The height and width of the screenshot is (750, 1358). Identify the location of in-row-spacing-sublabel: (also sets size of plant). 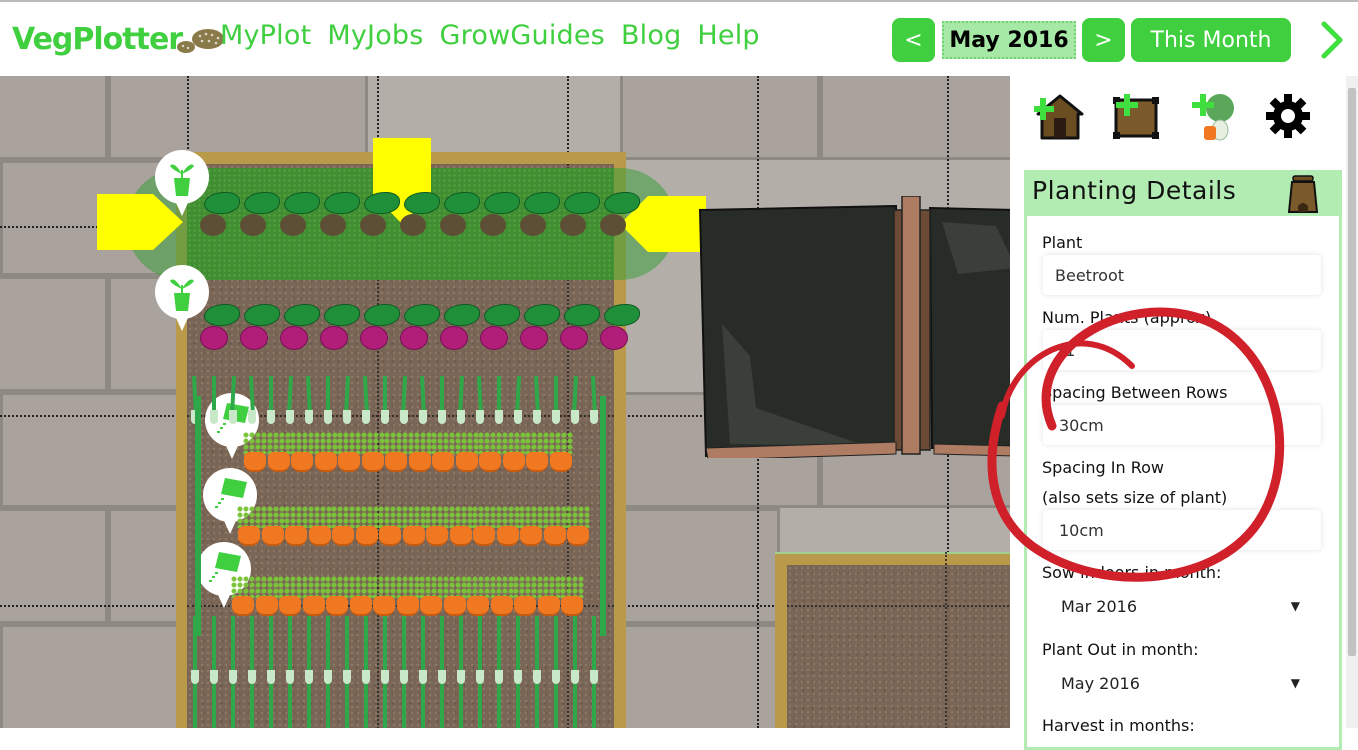
(1135, 497).